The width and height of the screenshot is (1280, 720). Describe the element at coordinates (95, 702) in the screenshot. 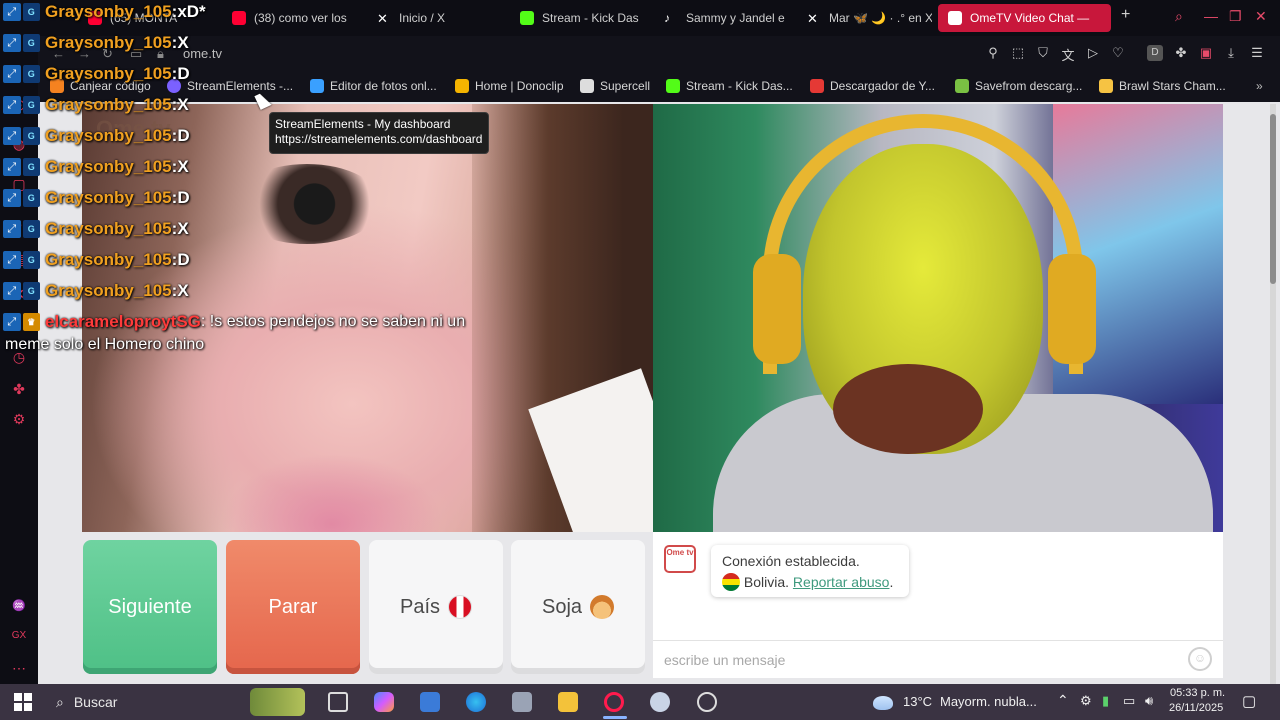

I see `search-label: Buscar` at that location.